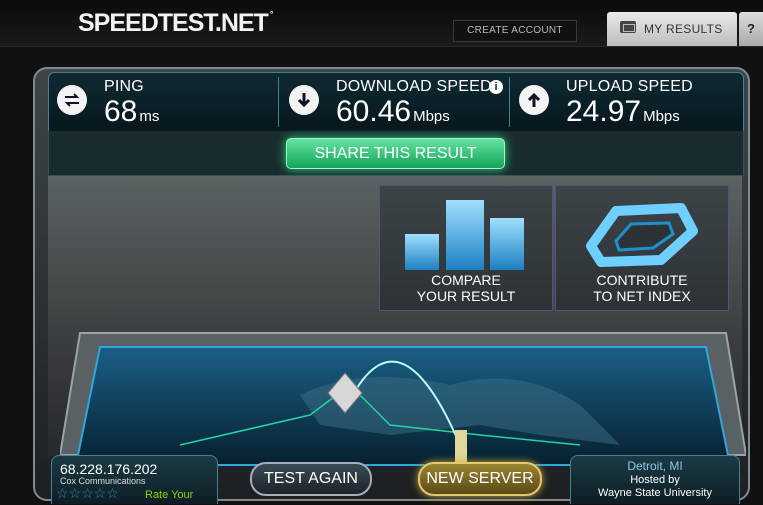 The height and width of the screenshot is (505, 763). Describe the element at coordinates (87, 493) in the screenshot. I see `rating-stars: ☆☆☆☆☆` at that location.